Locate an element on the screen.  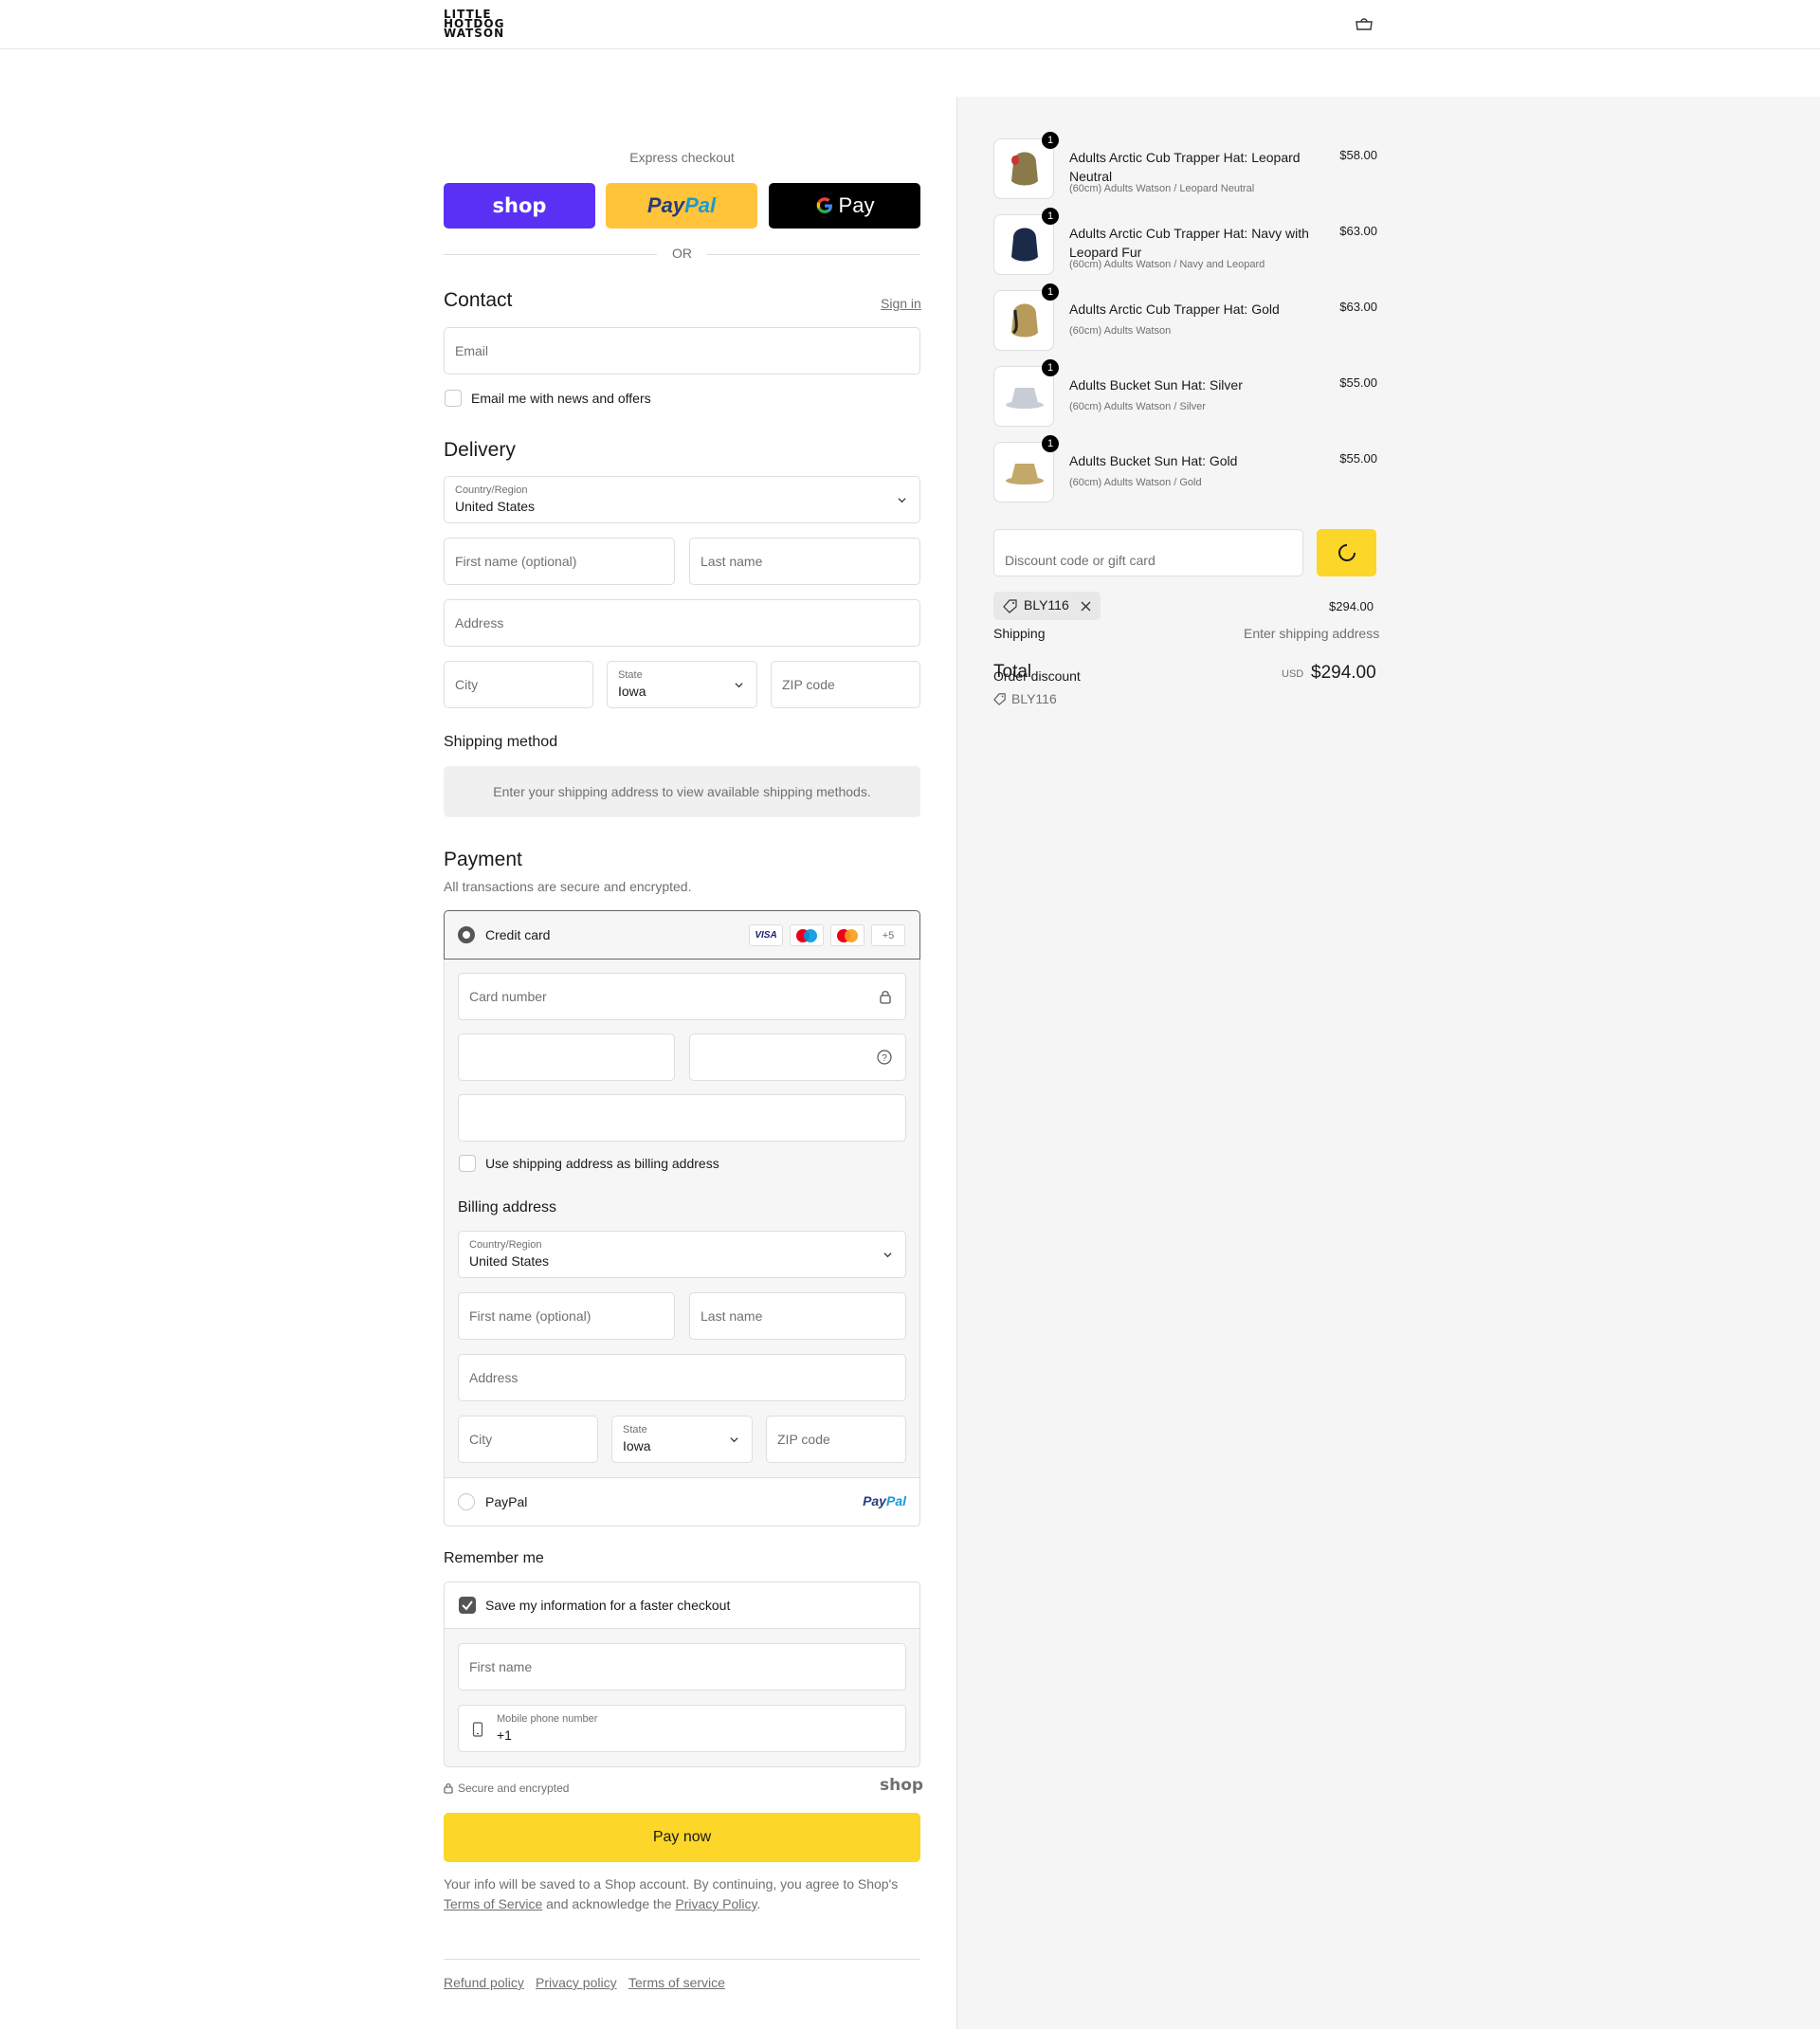
expiration-date-field is located at coordinates (566, 1057).